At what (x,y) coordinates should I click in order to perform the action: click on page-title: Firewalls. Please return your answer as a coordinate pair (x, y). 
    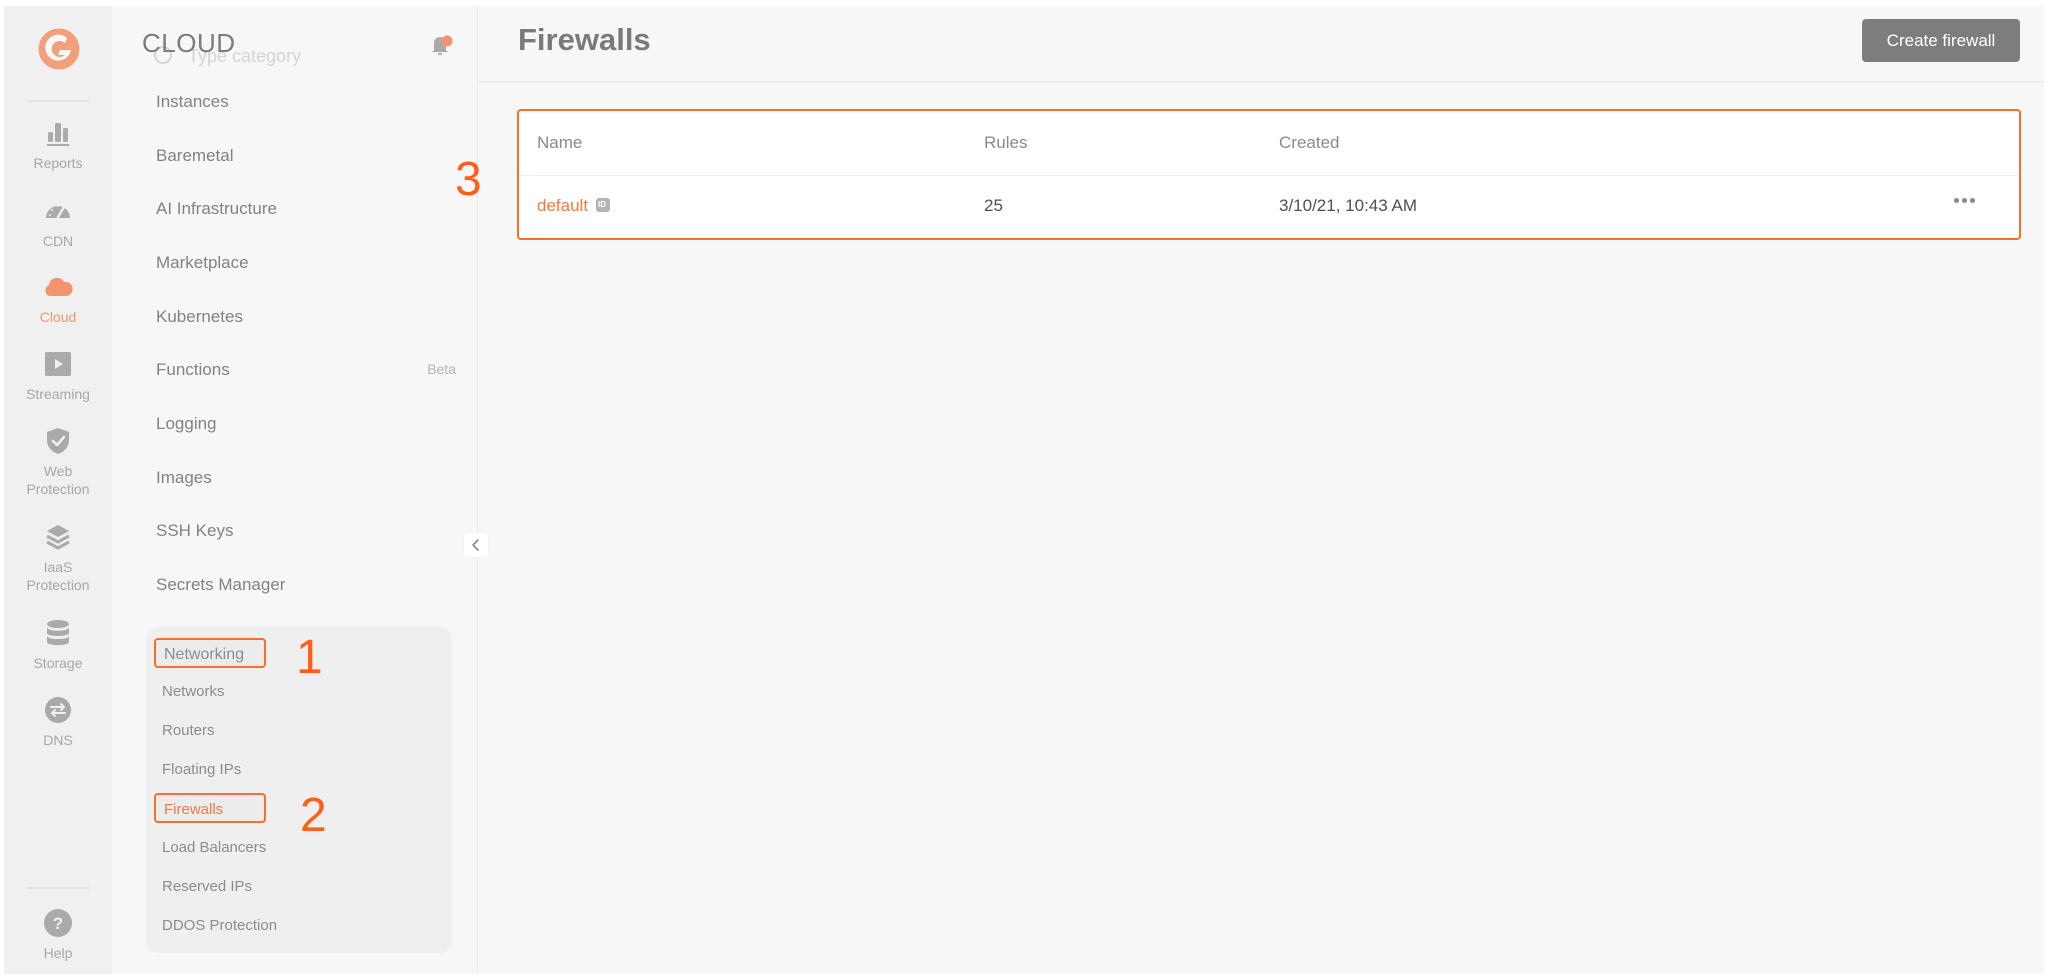
    Looking at the image, I should click on (584, 39).